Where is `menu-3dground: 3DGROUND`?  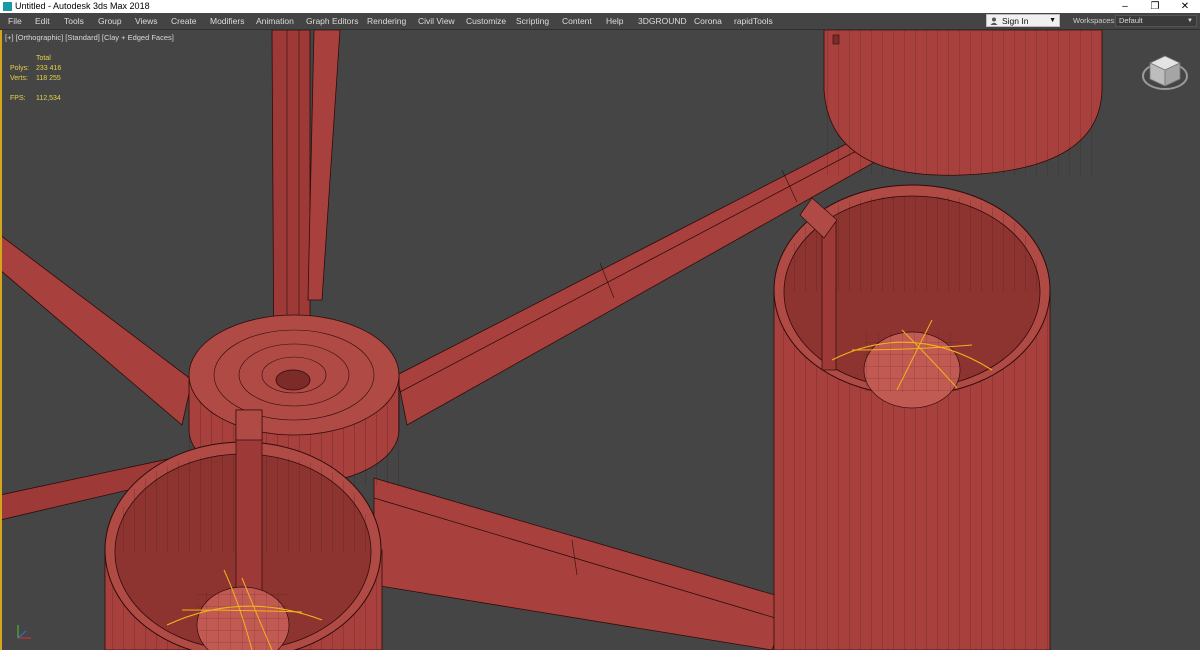 menu-3dground: 3DGROUND is located at coordinates (662, 21).